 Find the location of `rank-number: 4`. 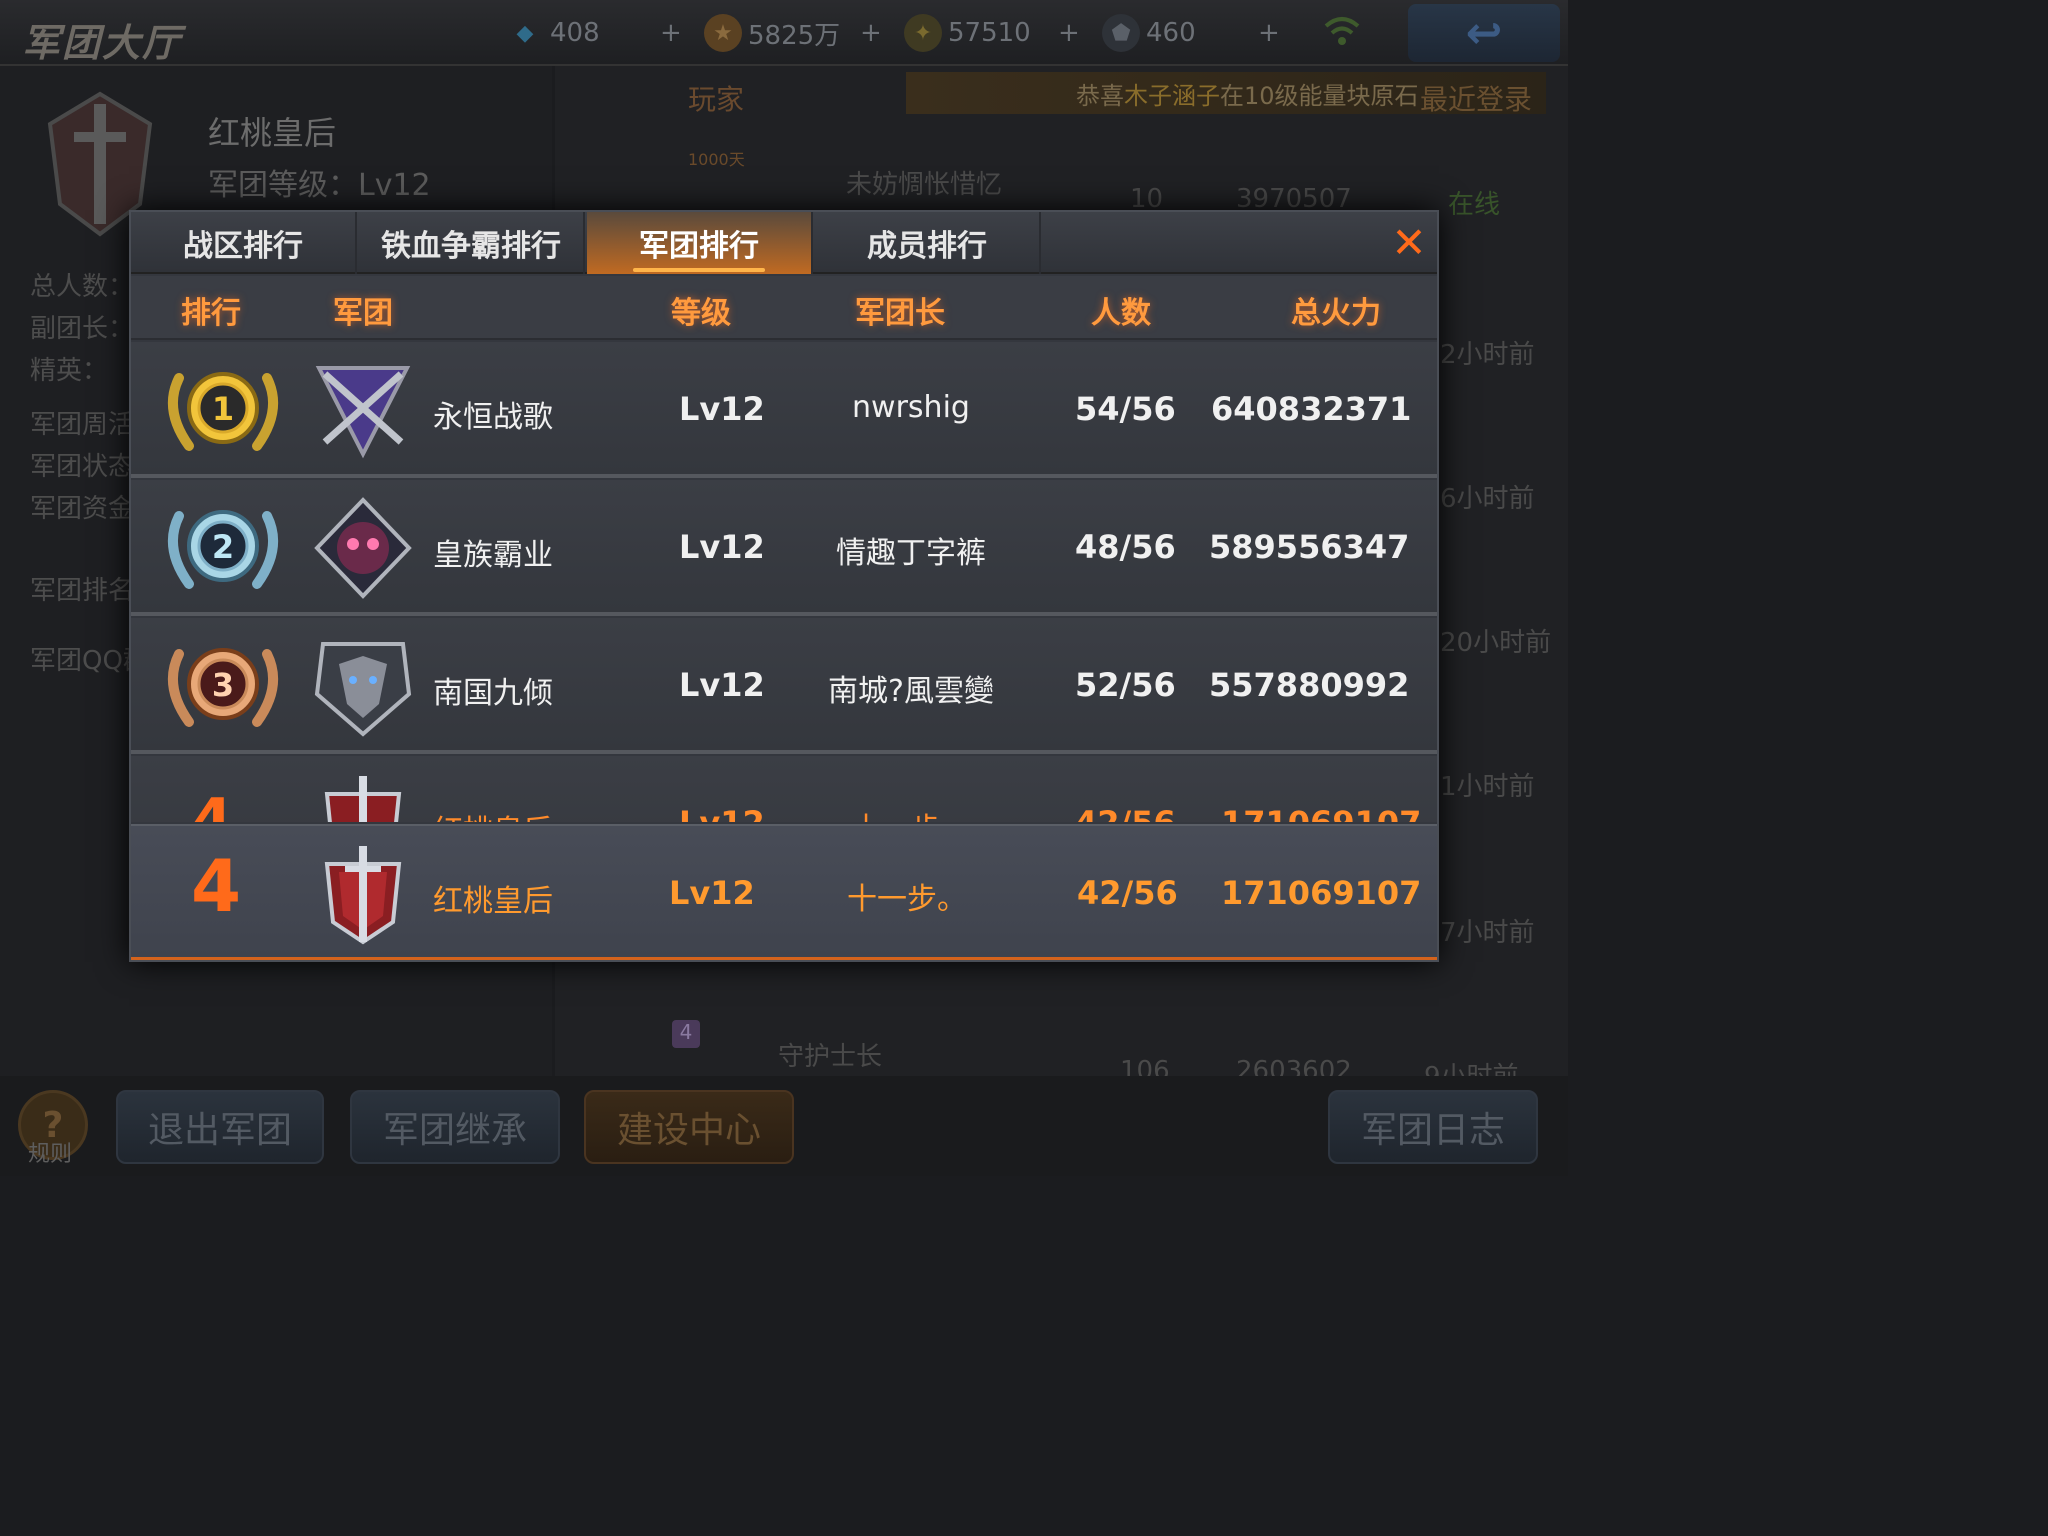

rank-number: 4 is located at coordinates (212, 804).